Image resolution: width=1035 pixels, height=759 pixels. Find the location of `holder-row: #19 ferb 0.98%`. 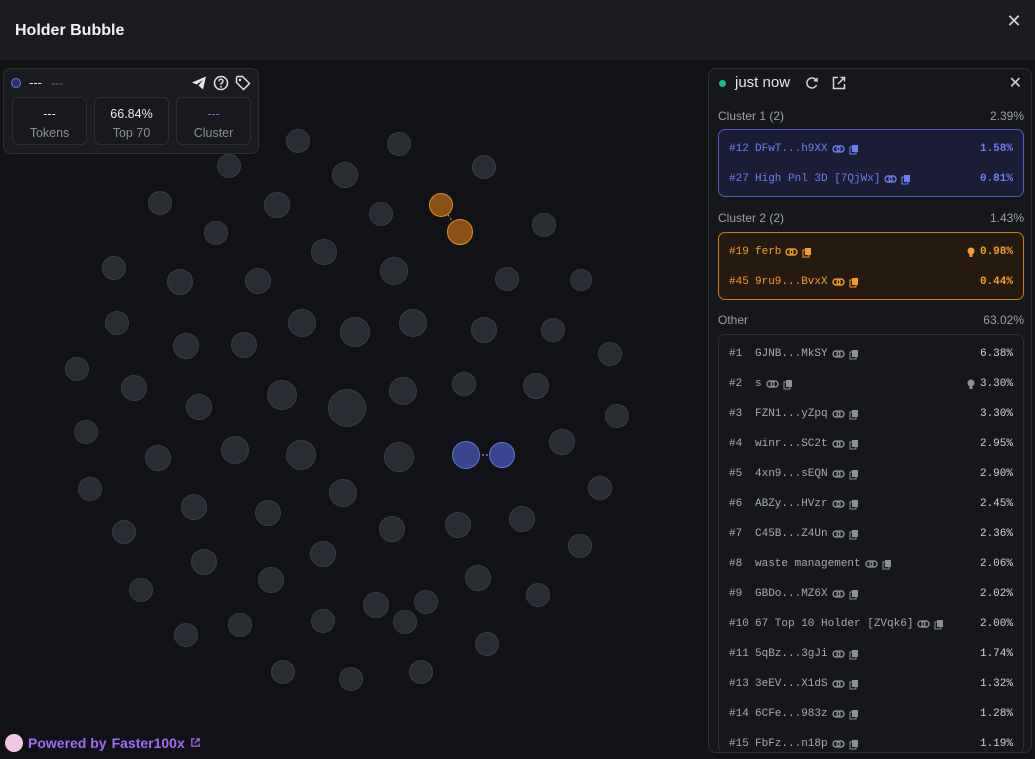

holder-row: #19 ferb 0.98% is located at coordinates (871, 252).